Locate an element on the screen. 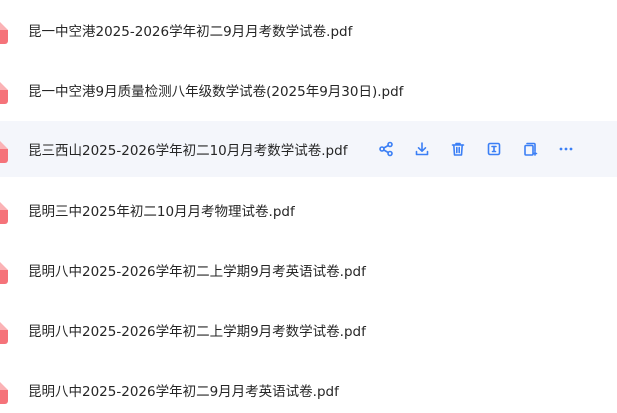 This screenshot has width=617, height=413. delete-icon is located at coordinates (458, 149).